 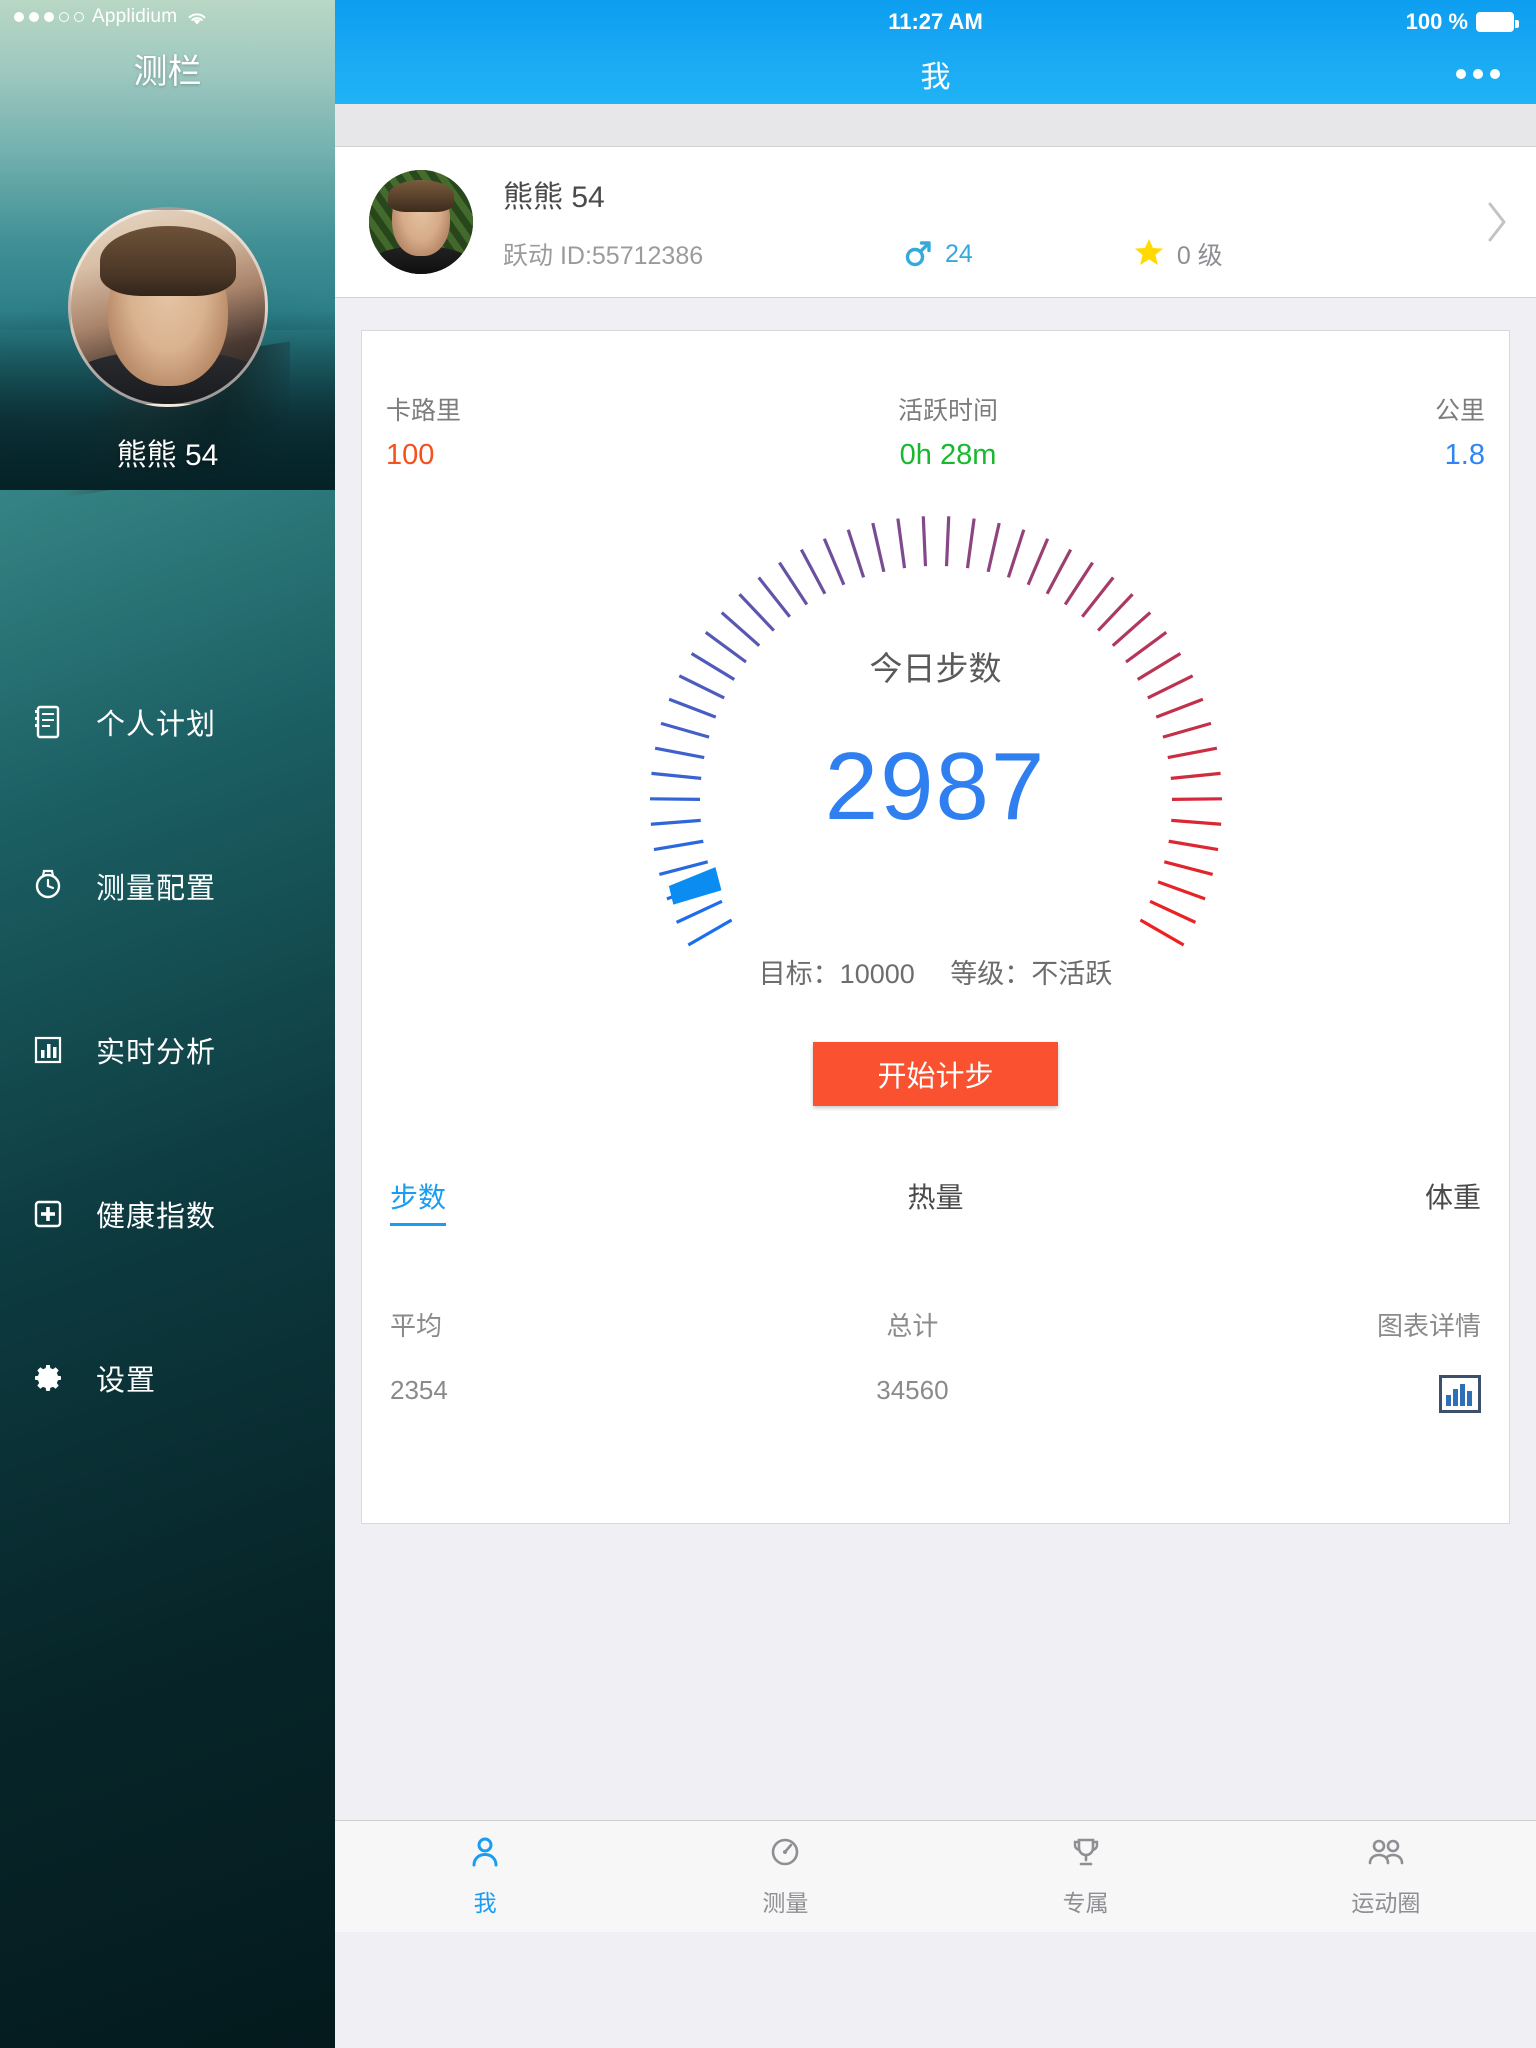 I want to click on battery-icon, so click(x=1497, y=22).